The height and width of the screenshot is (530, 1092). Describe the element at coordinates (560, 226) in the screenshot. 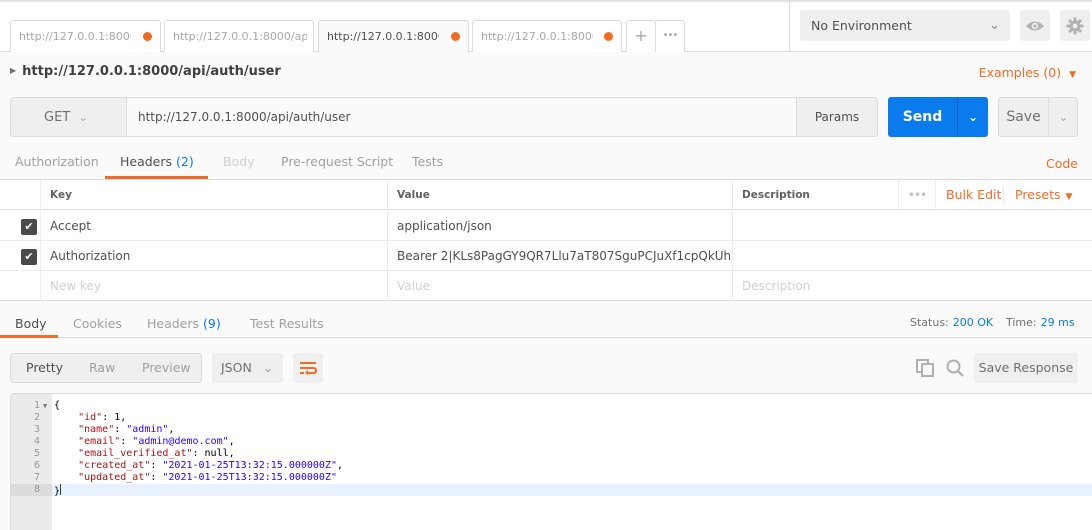

I see `header-value-cell: application/json` at that location.